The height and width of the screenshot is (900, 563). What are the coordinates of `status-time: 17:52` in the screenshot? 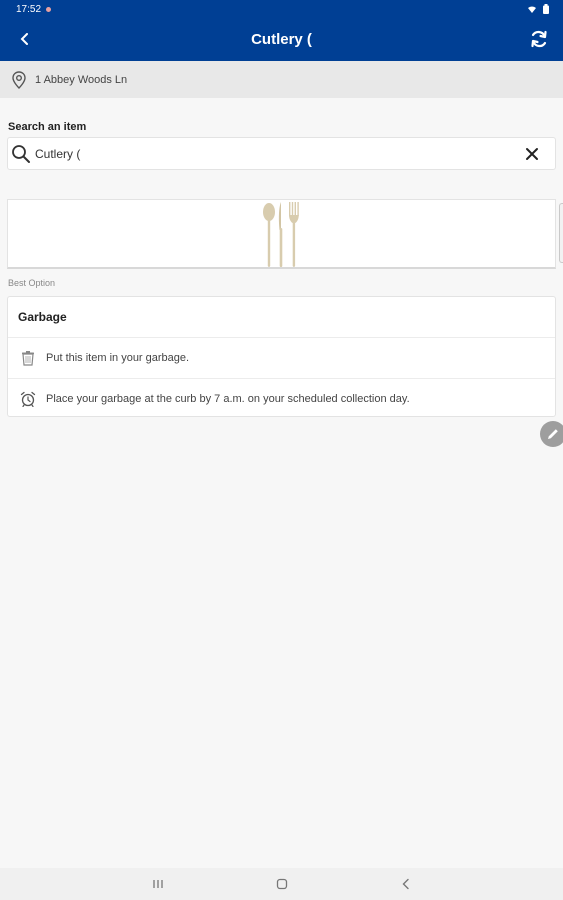 It's located at (29, 9).